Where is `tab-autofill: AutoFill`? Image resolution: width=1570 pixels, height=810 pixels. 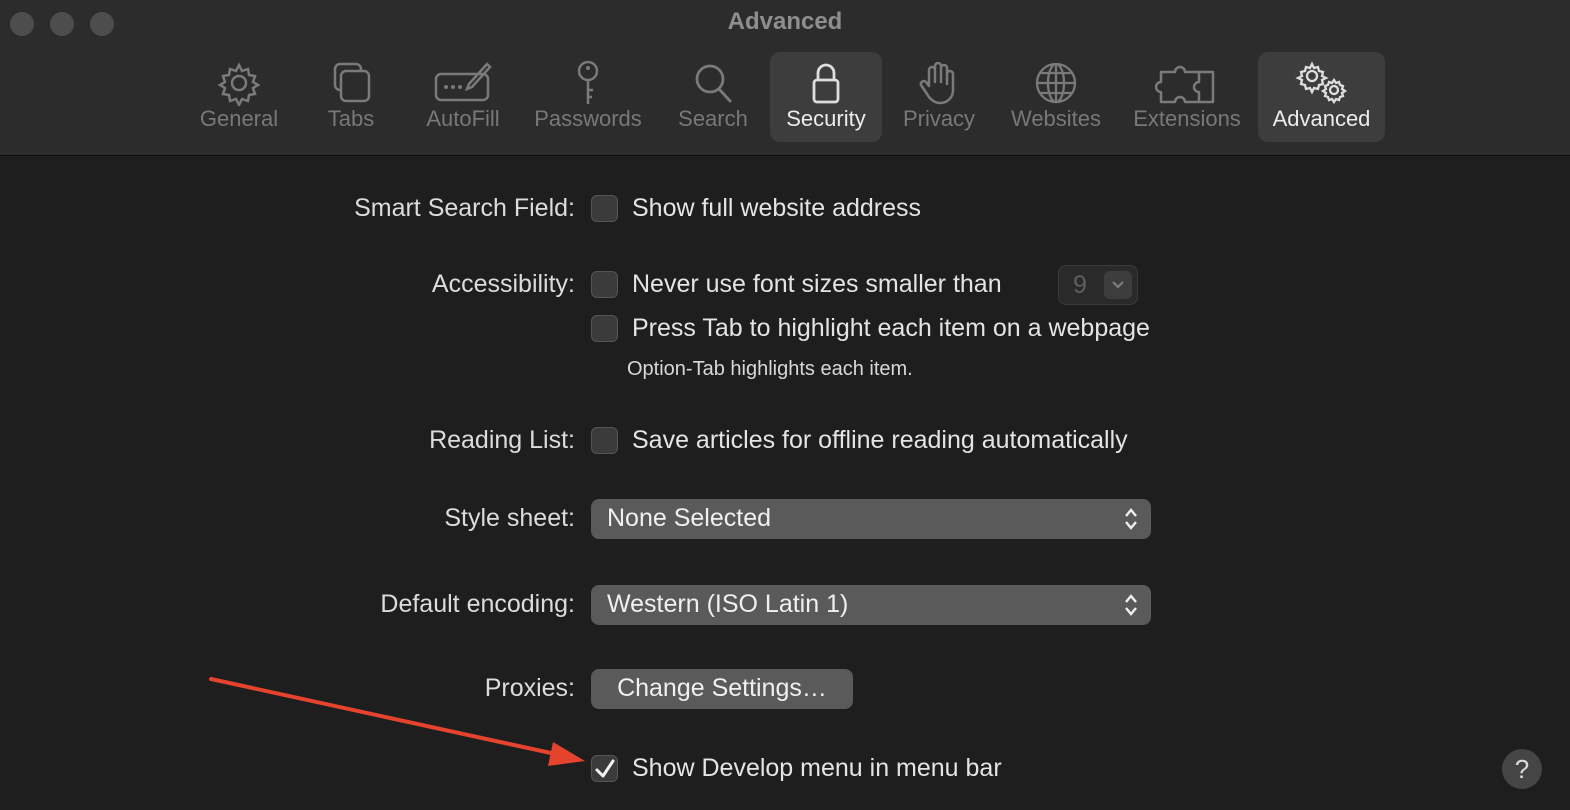 tab-autofill: AutoFill is located at coordinates (463, 97).